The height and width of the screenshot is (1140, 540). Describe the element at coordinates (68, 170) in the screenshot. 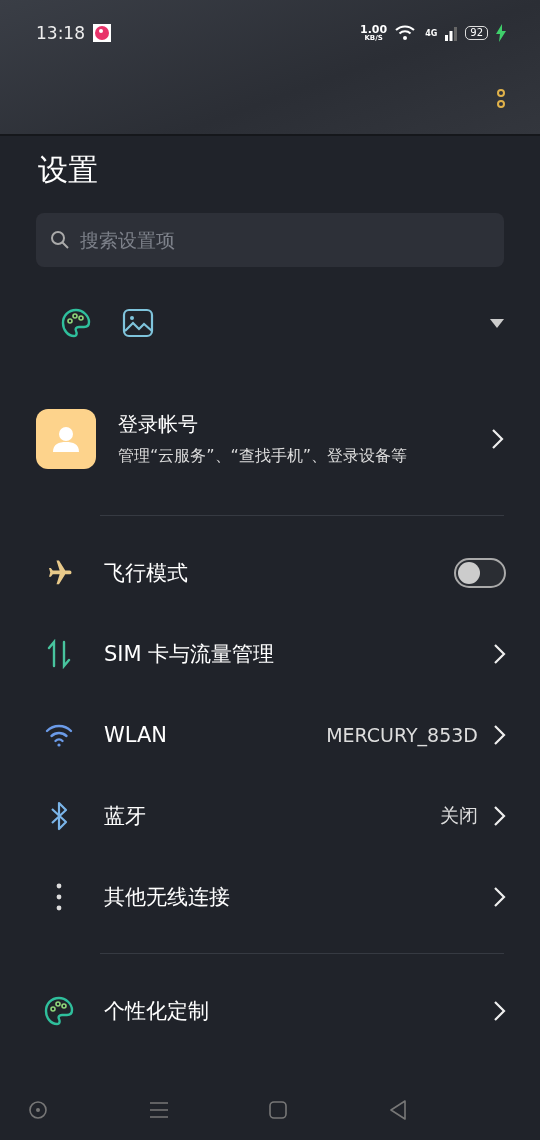

I see `page-title: 设置` at that location.